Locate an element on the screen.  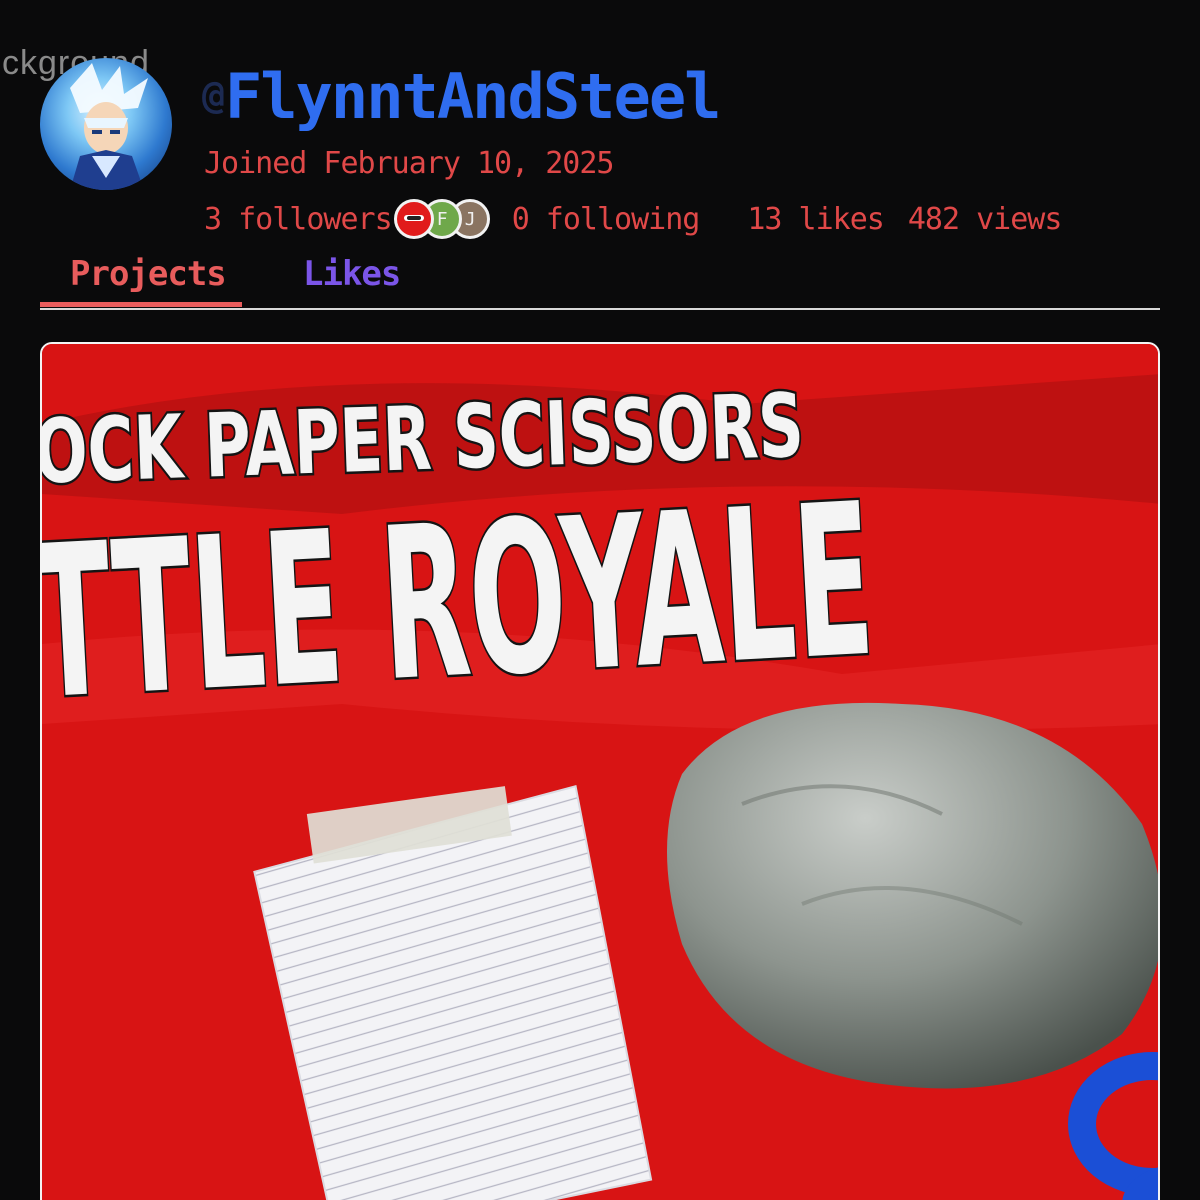
handle-prefix: @ is located at coordinates (213, 95).